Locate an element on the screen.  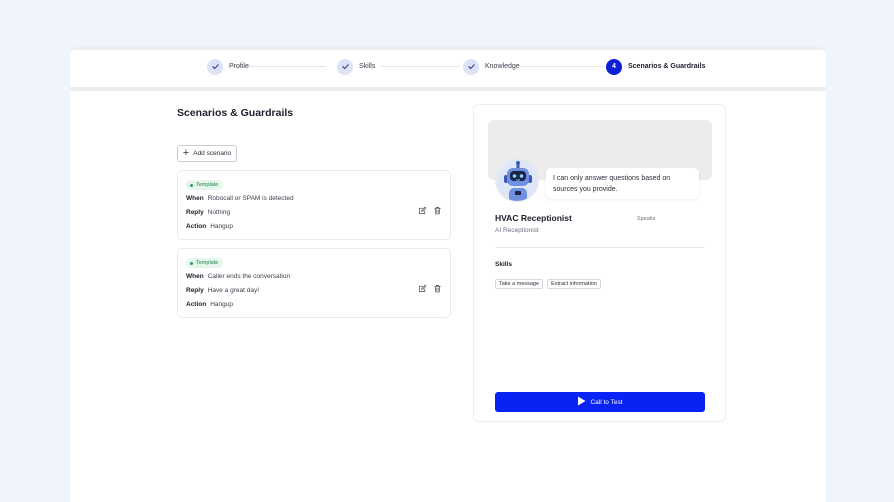
speaks-label: Speaks is located at coordinates (646, 219).